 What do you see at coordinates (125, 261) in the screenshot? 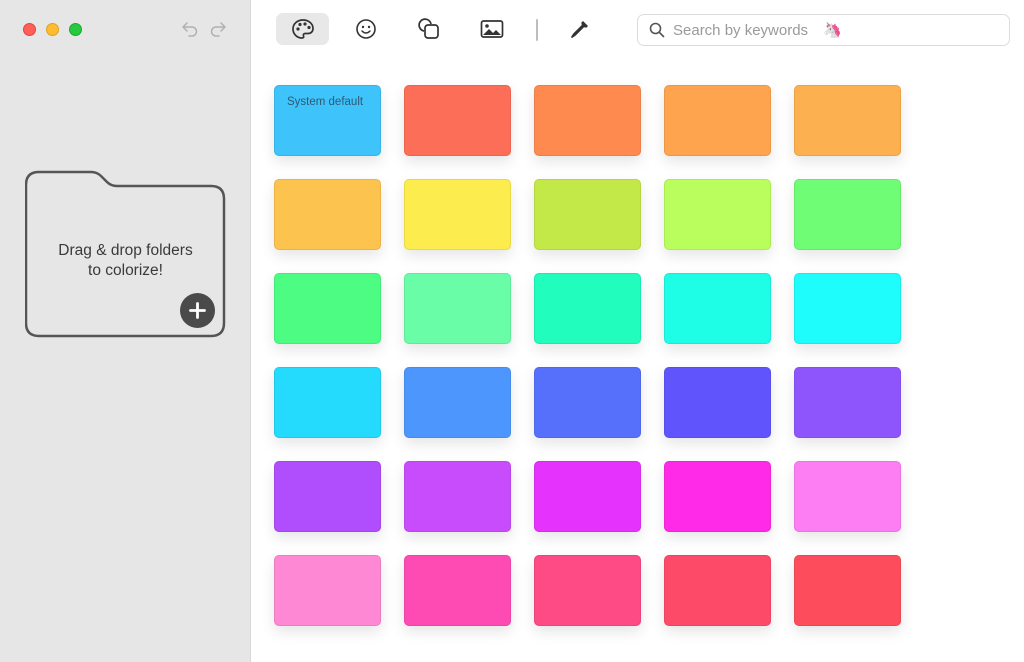
I see `dropzone-text: Drag & drop folders to colorize!` at bounding box center [125, 261].